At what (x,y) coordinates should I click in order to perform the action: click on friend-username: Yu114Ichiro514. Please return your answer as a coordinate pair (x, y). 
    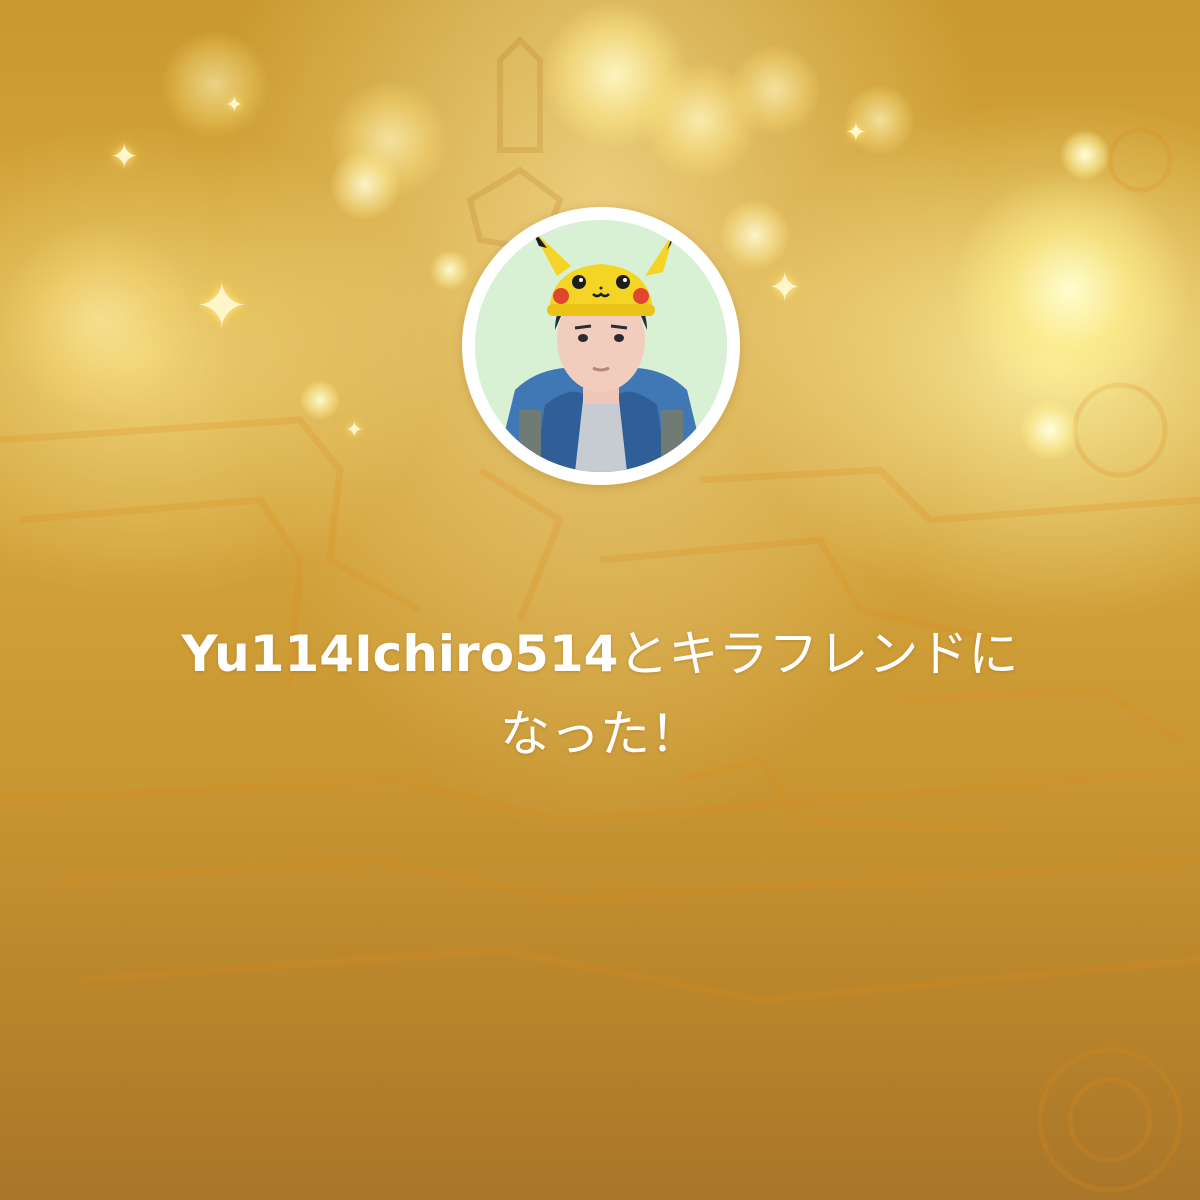
    Looking at the image, I should click on (400, 654).